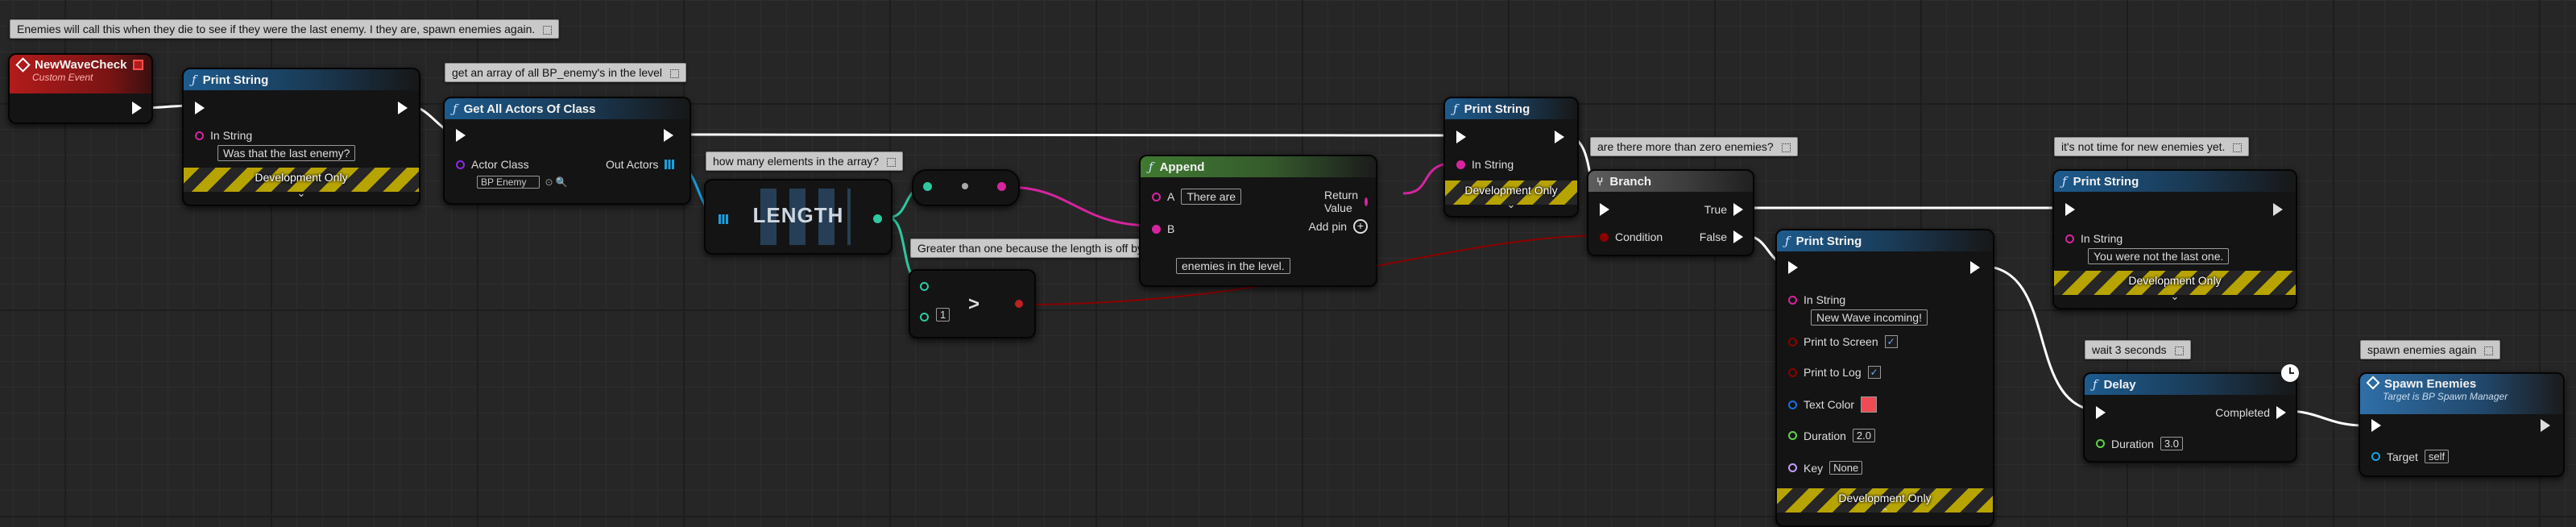 The height and width of the screenshot is (527, 2576). I want to click on duration-field: 3.0, so click(2171, 443).